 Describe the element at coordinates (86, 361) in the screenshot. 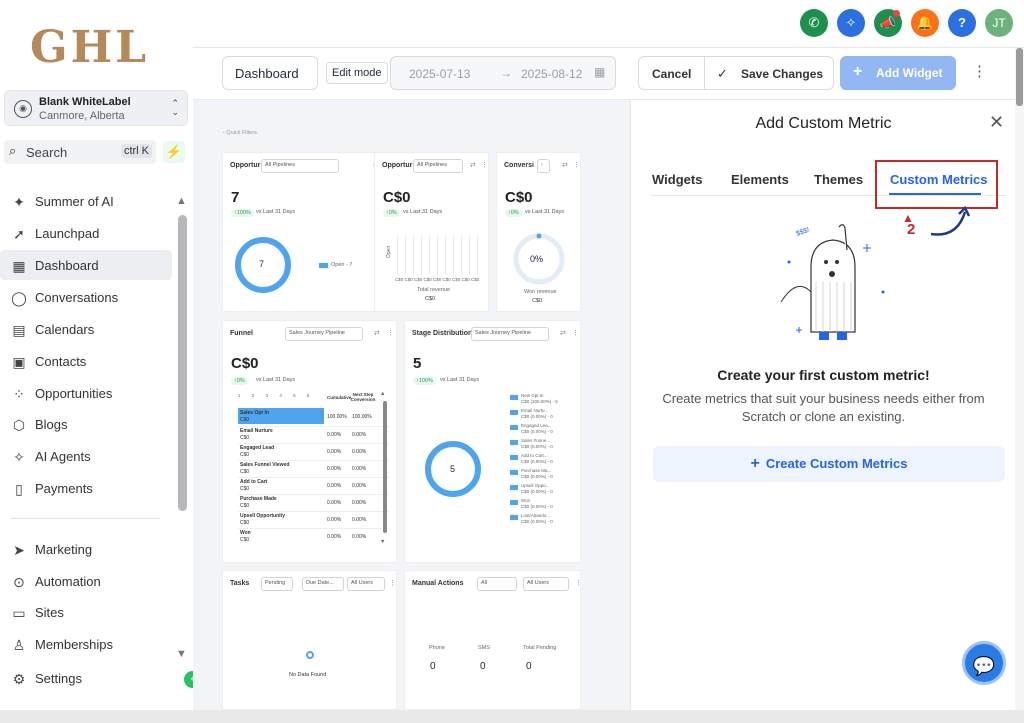

I see `sidebar-item-contacts: ▣ Contacts` at that location.